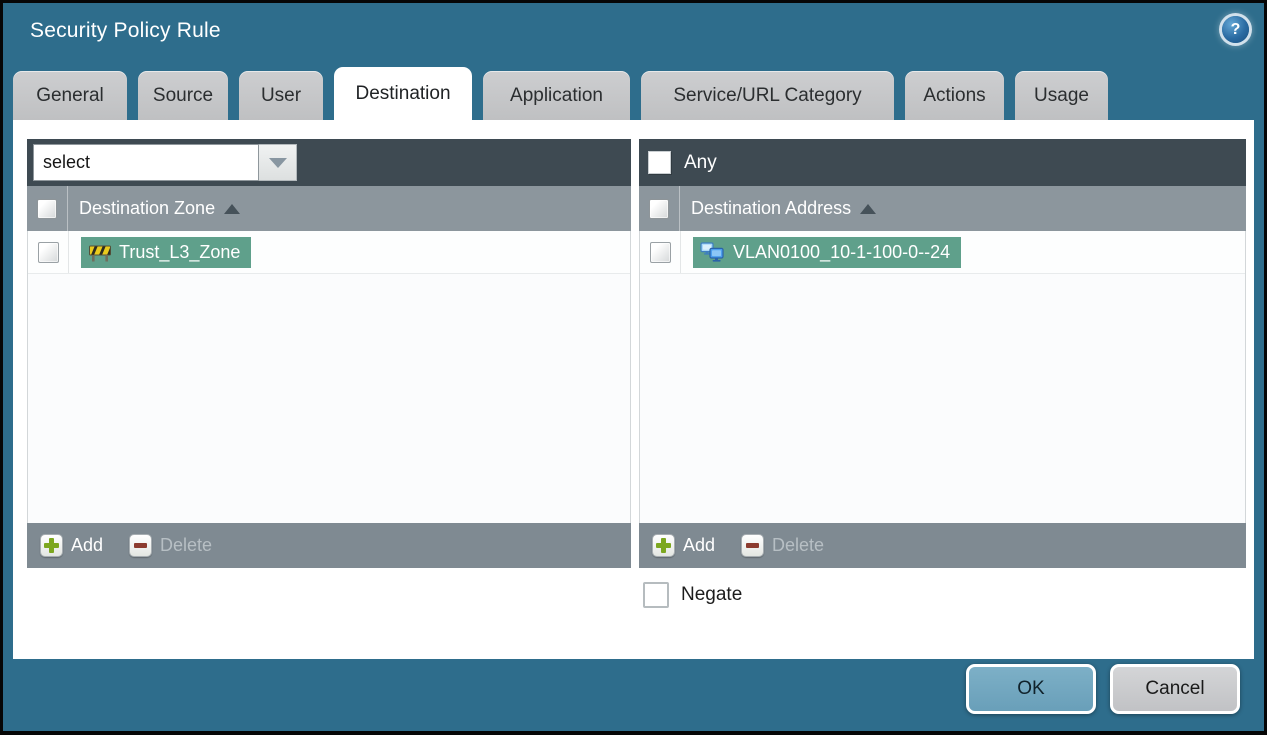  Describe the element at coordinates (147, 208) in the screenshot. I see `zone-column-header-label: Destination Zone` at that location.